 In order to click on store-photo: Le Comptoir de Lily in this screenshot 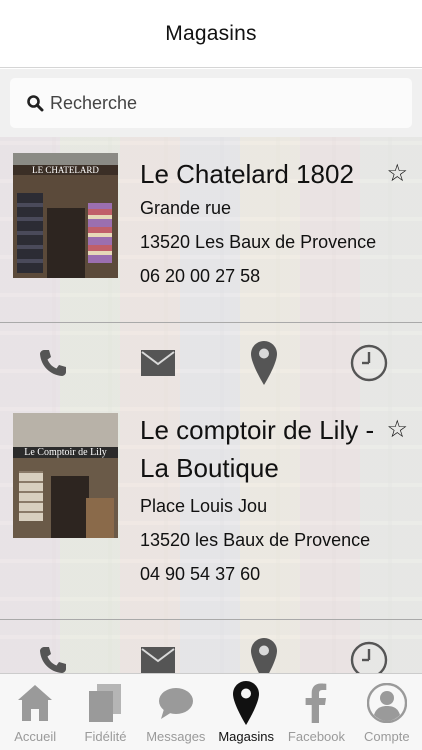, I will do `click(65, 475)`.